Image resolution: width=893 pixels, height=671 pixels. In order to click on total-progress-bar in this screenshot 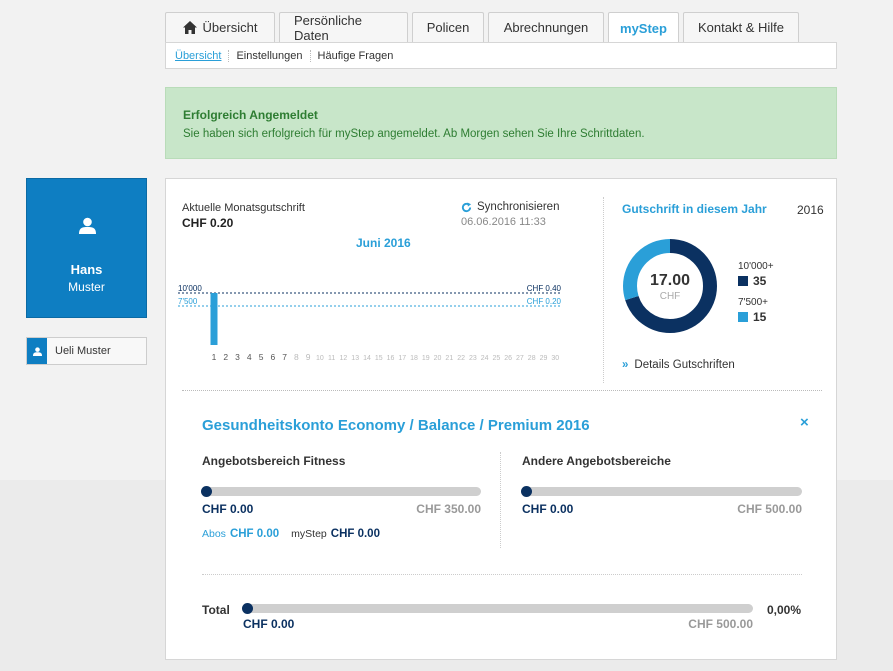, I will do `click(497, 608)`.